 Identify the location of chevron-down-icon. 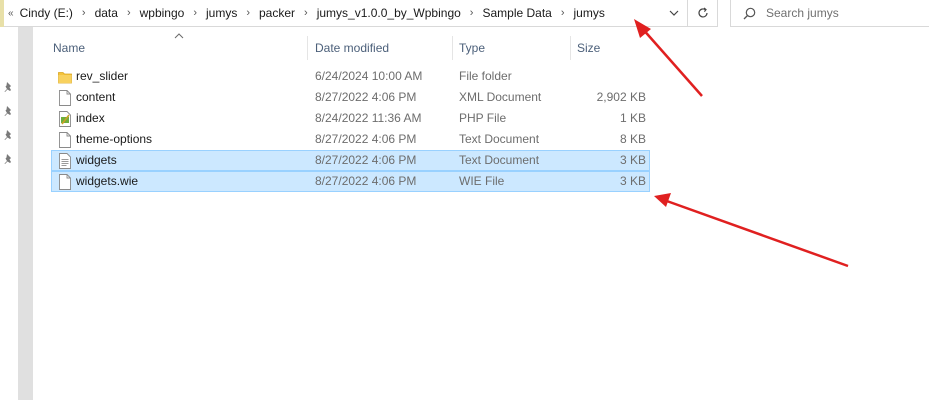
(673, 13).